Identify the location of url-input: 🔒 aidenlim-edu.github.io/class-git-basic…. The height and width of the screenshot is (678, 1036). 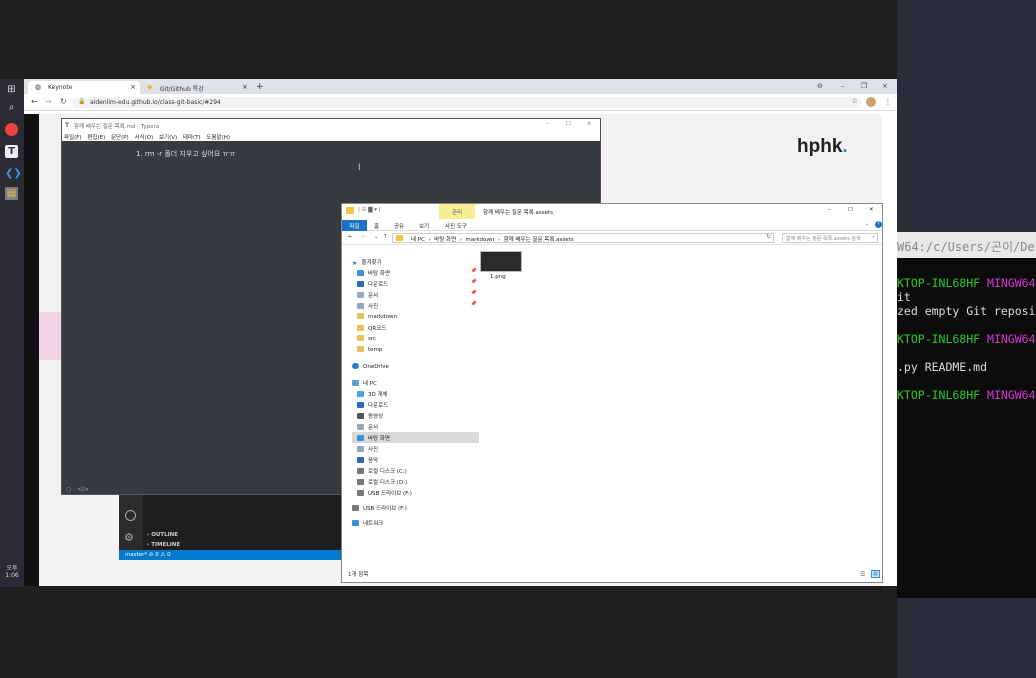
(467, 102).